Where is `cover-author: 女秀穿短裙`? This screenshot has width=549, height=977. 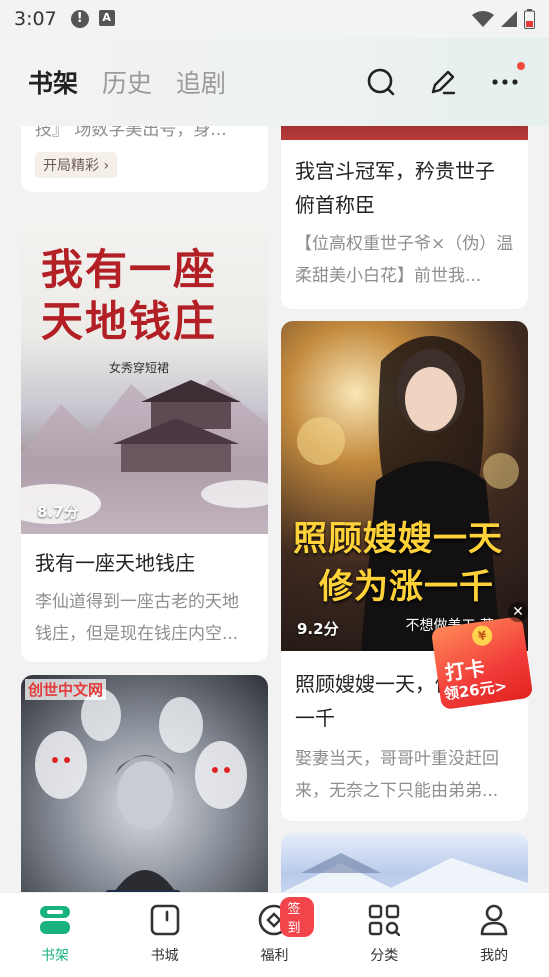 cover-author: 女秀穿短裙 is located at coordinates (139, 368).